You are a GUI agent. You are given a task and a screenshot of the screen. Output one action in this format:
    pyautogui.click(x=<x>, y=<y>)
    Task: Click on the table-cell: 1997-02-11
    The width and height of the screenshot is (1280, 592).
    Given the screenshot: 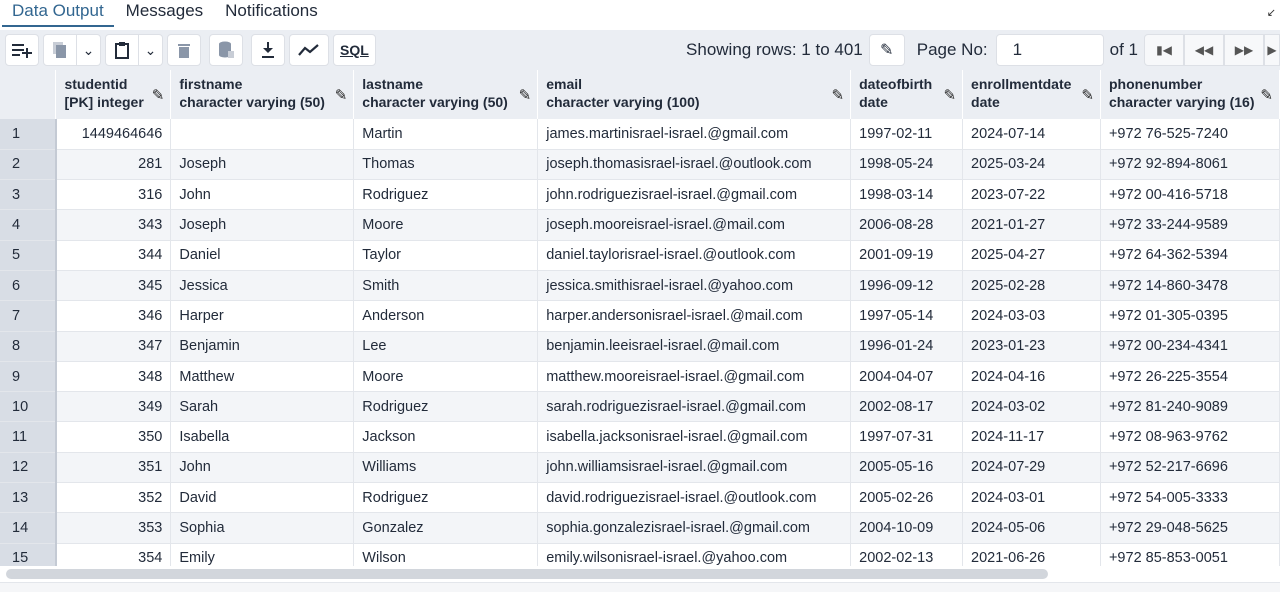 What is the action you would take?
    pyautogui.click(x=907, y=134)
    